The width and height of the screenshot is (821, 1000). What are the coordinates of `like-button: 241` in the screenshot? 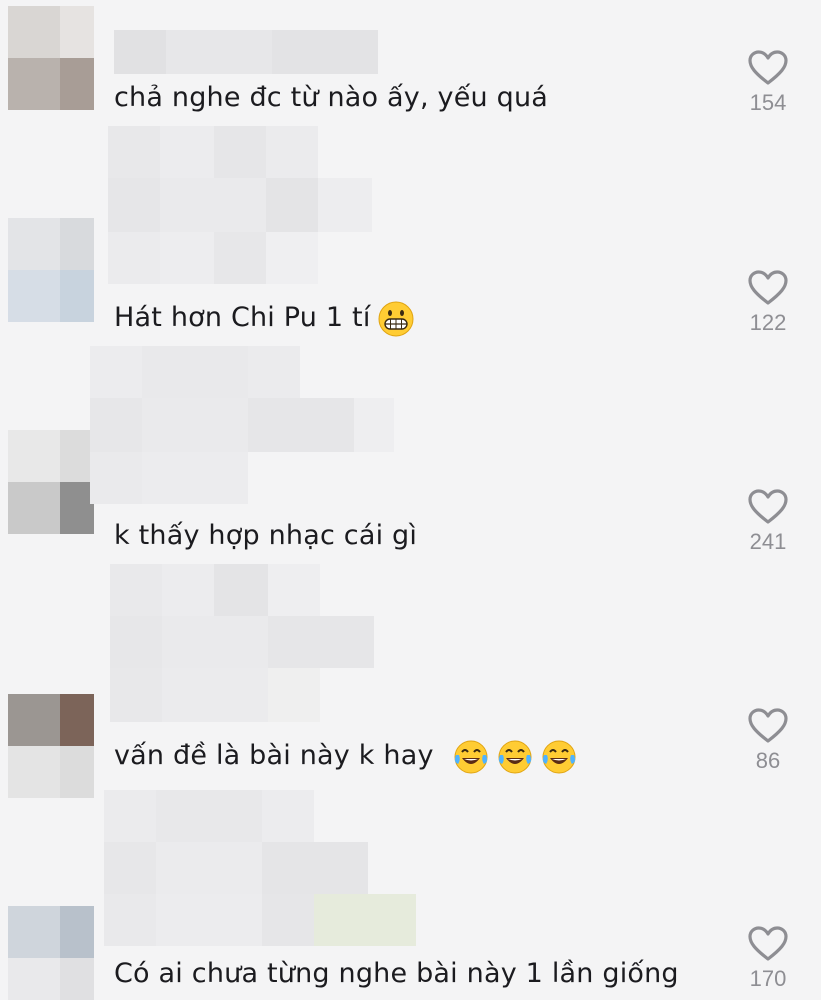 It's located at (768, 522).